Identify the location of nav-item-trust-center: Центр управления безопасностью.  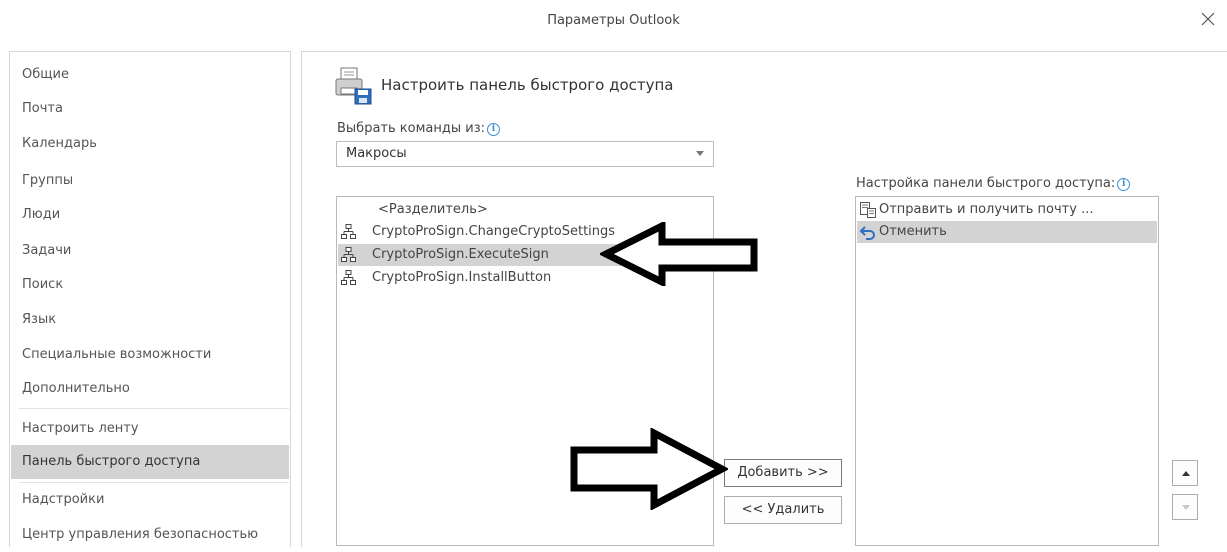
(150, 535).